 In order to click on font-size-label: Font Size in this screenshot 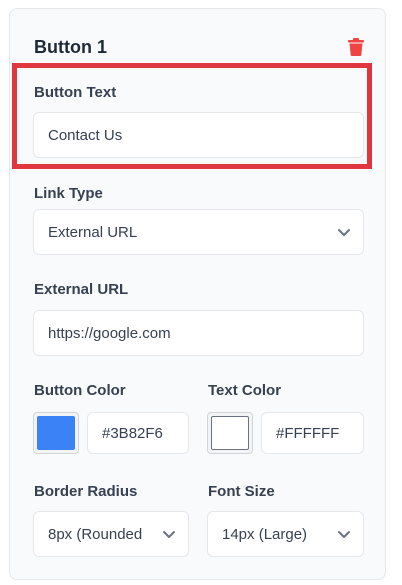, I will do `click(241, 491)`.